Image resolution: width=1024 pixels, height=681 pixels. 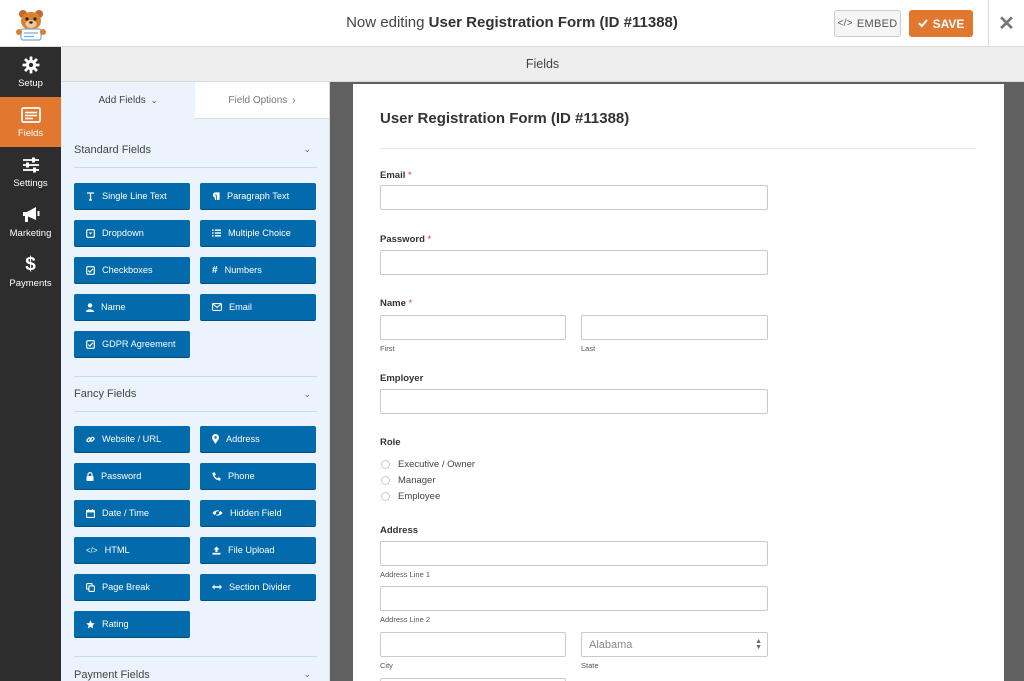 What do you see at coordinates (258, 476) in the screenshot?
I see `field-button-phone: Phone` at bounding box center [258, 476].